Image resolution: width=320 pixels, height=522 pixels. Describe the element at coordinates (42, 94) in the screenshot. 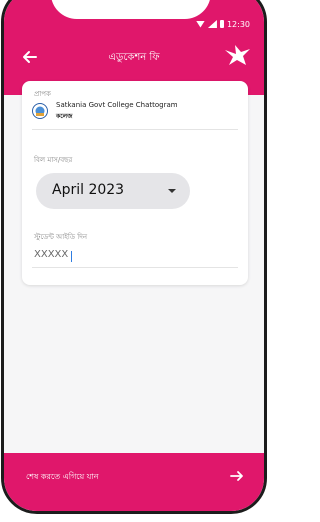

I see `recipient-label: প্রাপক` at that location.